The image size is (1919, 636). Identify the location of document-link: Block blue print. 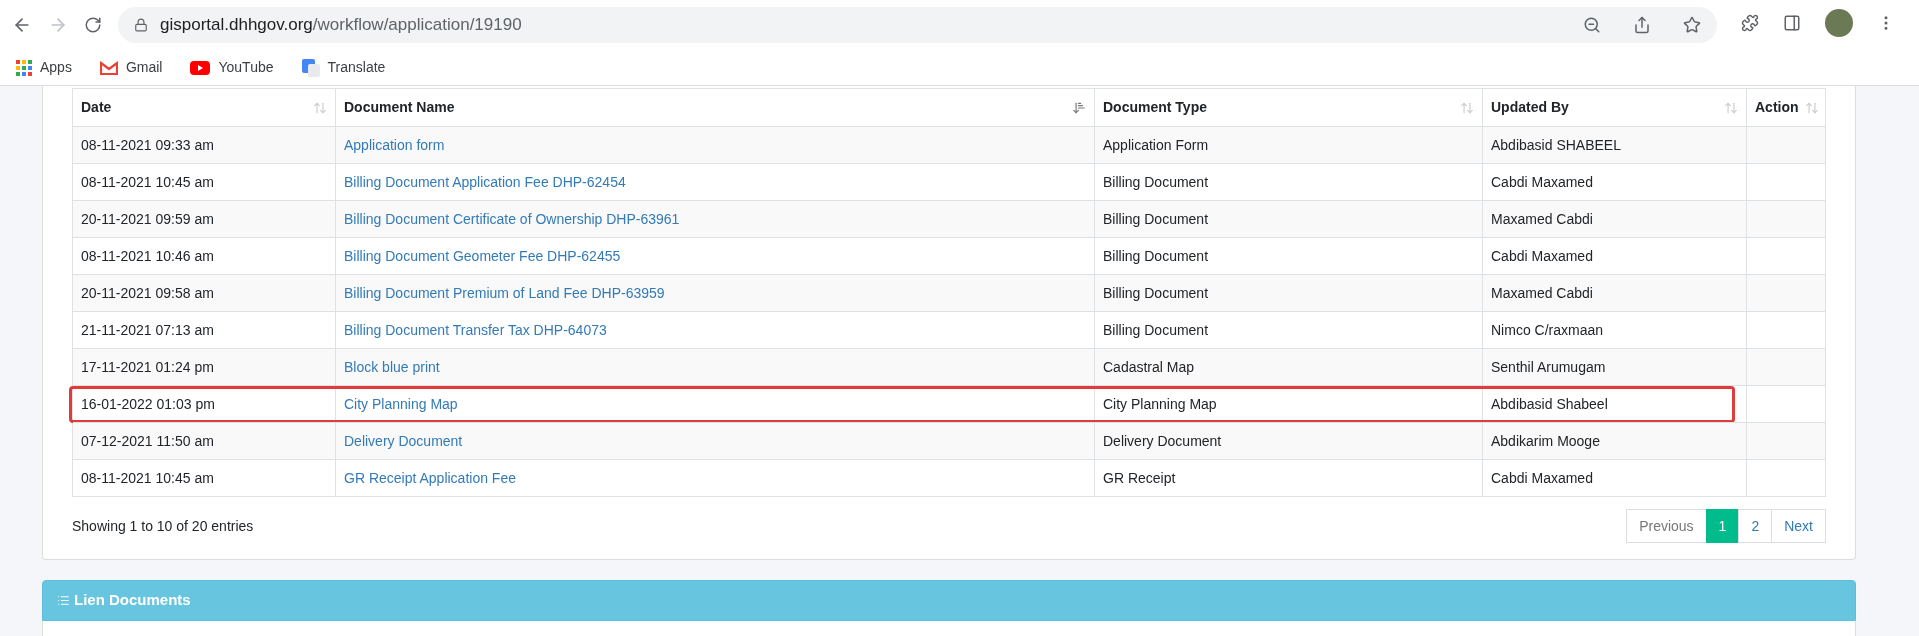
(392, 367).